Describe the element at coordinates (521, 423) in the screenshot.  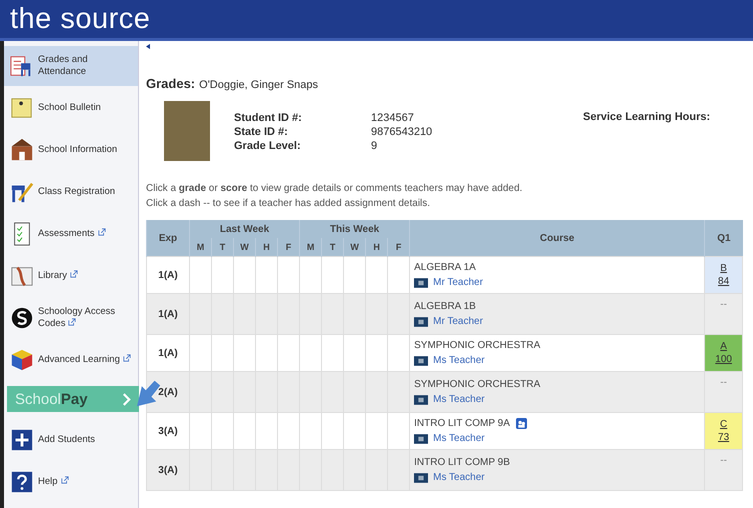
I see `people-icon` at that location.